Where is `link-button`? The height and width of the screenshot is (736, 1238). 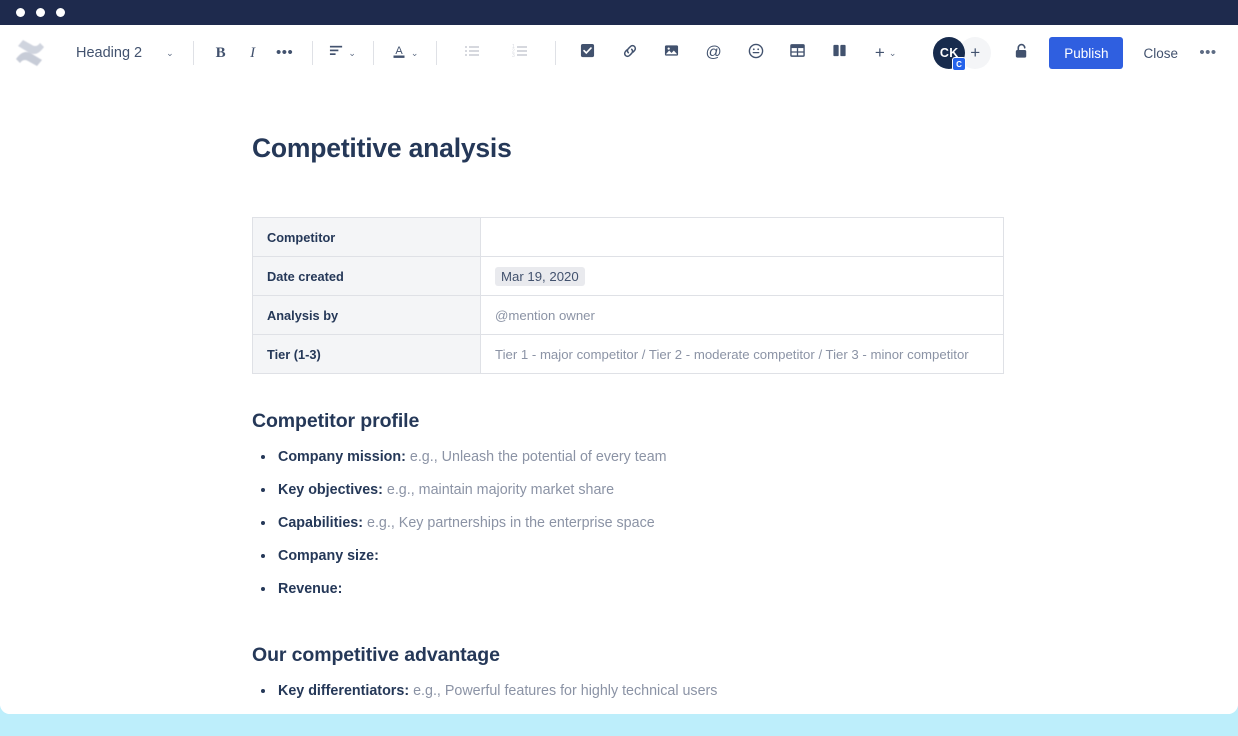
link-button is located at coordinates (630, 53).